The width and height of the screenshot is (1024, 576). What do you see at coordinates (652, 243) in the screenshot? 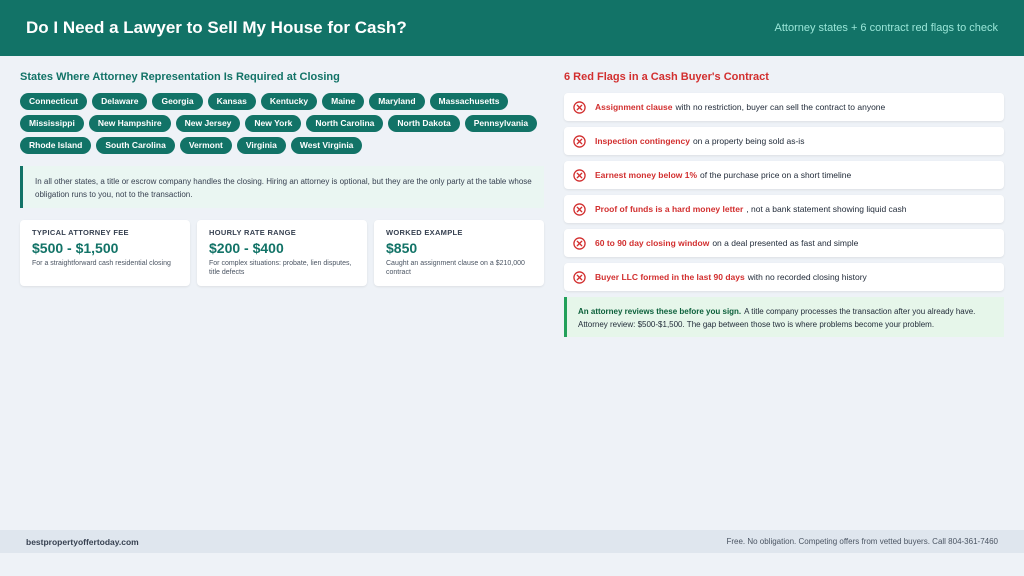
I see `red-flag-title: 60 to 90 day closing window` at bounding box center [652, 243].